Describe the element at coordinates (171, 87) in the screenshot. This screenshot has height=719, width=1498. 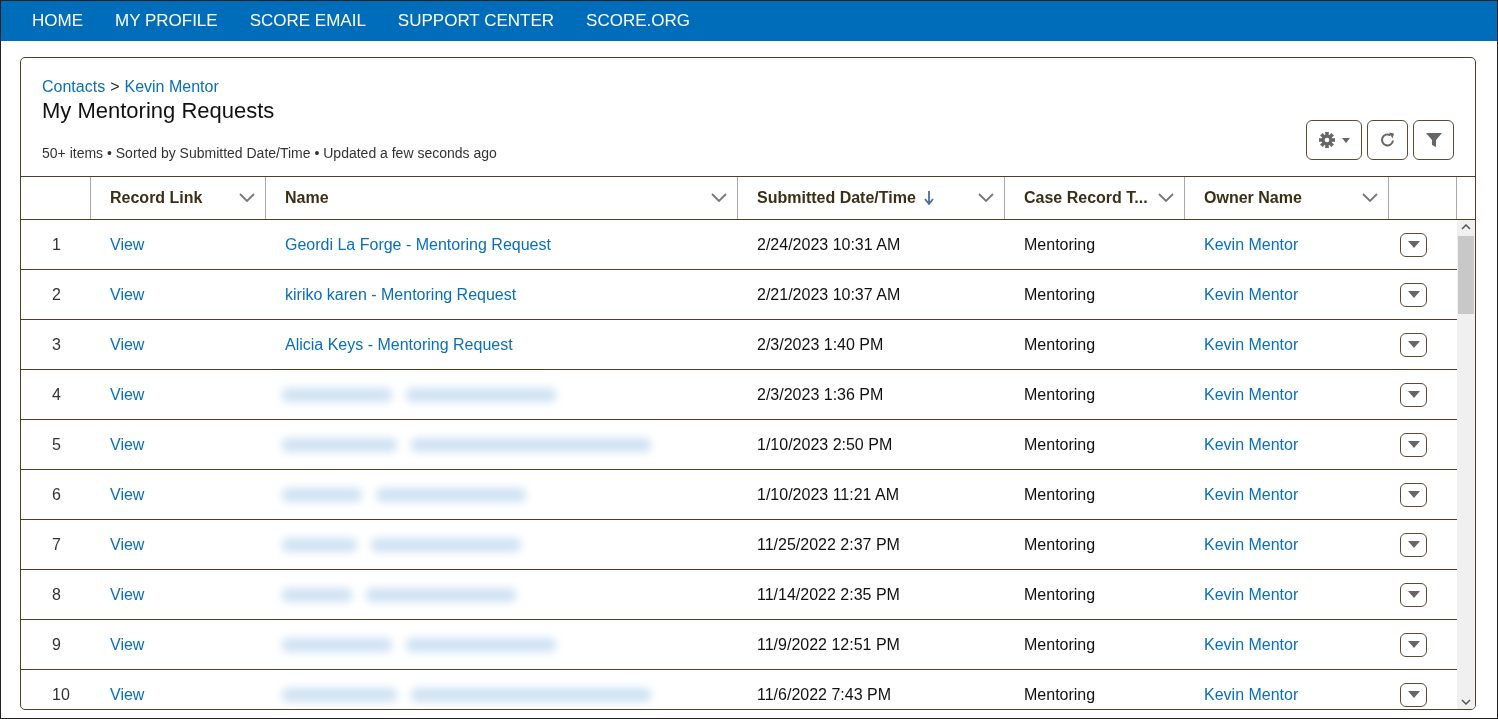
I see `breadcrumb-link: Kevin Mentor` at that location.